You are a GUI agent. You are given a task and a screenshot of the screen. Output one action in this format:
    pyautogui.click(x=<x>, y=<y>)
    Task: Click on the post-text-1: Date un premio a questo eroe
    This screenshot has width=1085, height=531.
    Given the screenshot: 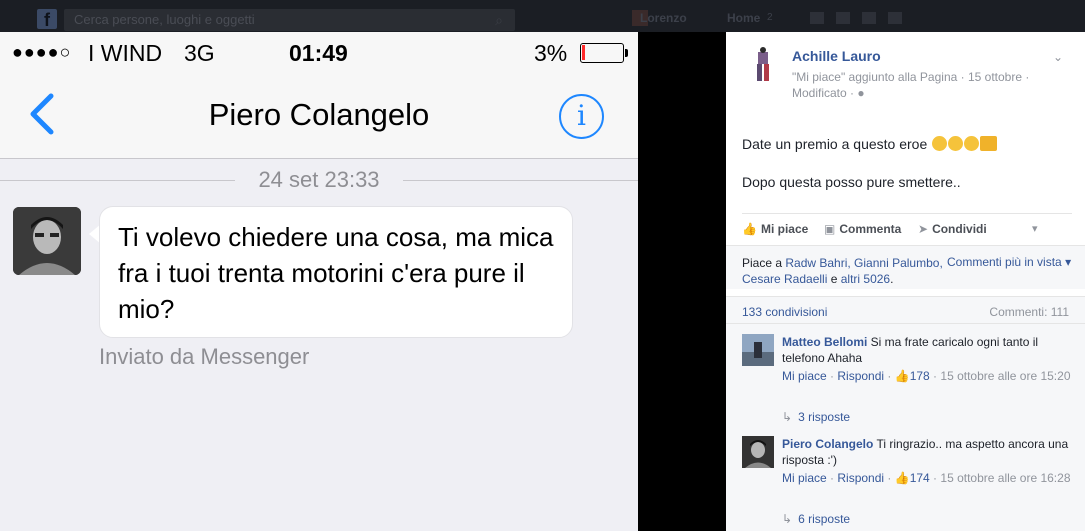 What is the action you would take?
    pyautogui.click(x=837, y=144)
    